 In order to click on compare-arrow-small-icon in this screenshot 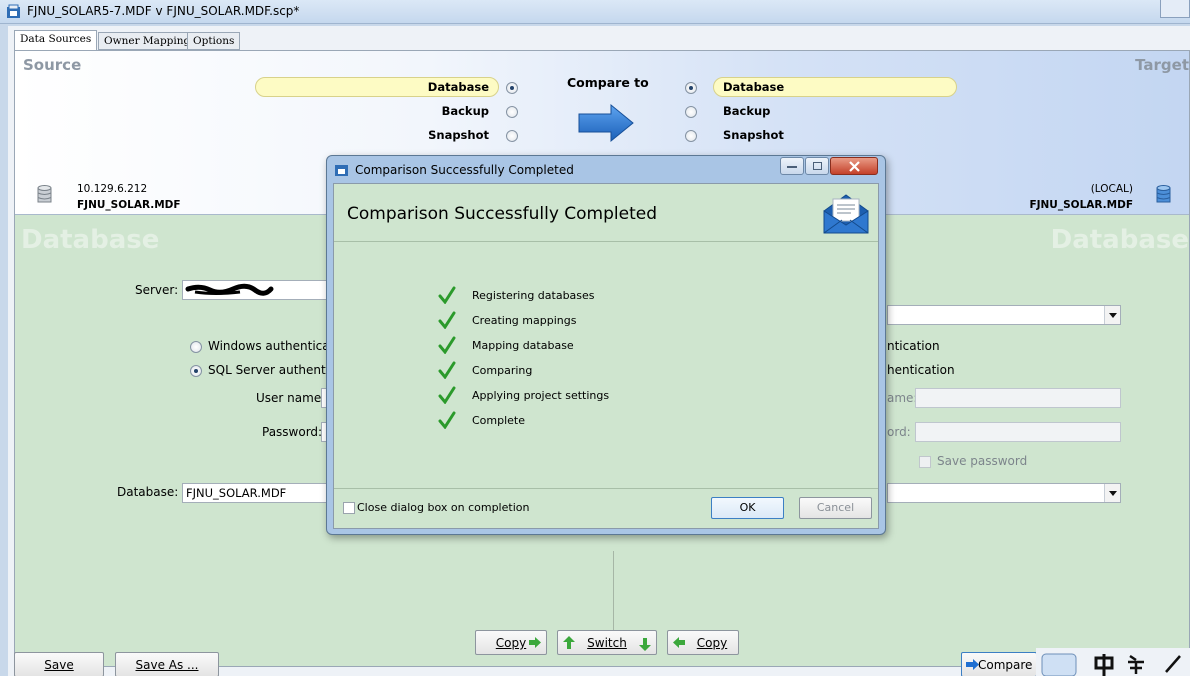, I will do `click(972, 664)`.